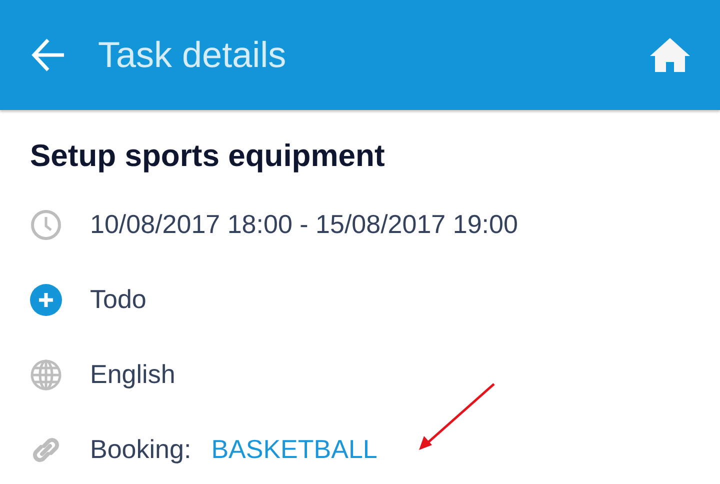 The height and width of the screenshot is (484, 720). Describe the element at coordinates (208, 155) in the screenshot. I see `task-title: Setup sports equipment` at that location.